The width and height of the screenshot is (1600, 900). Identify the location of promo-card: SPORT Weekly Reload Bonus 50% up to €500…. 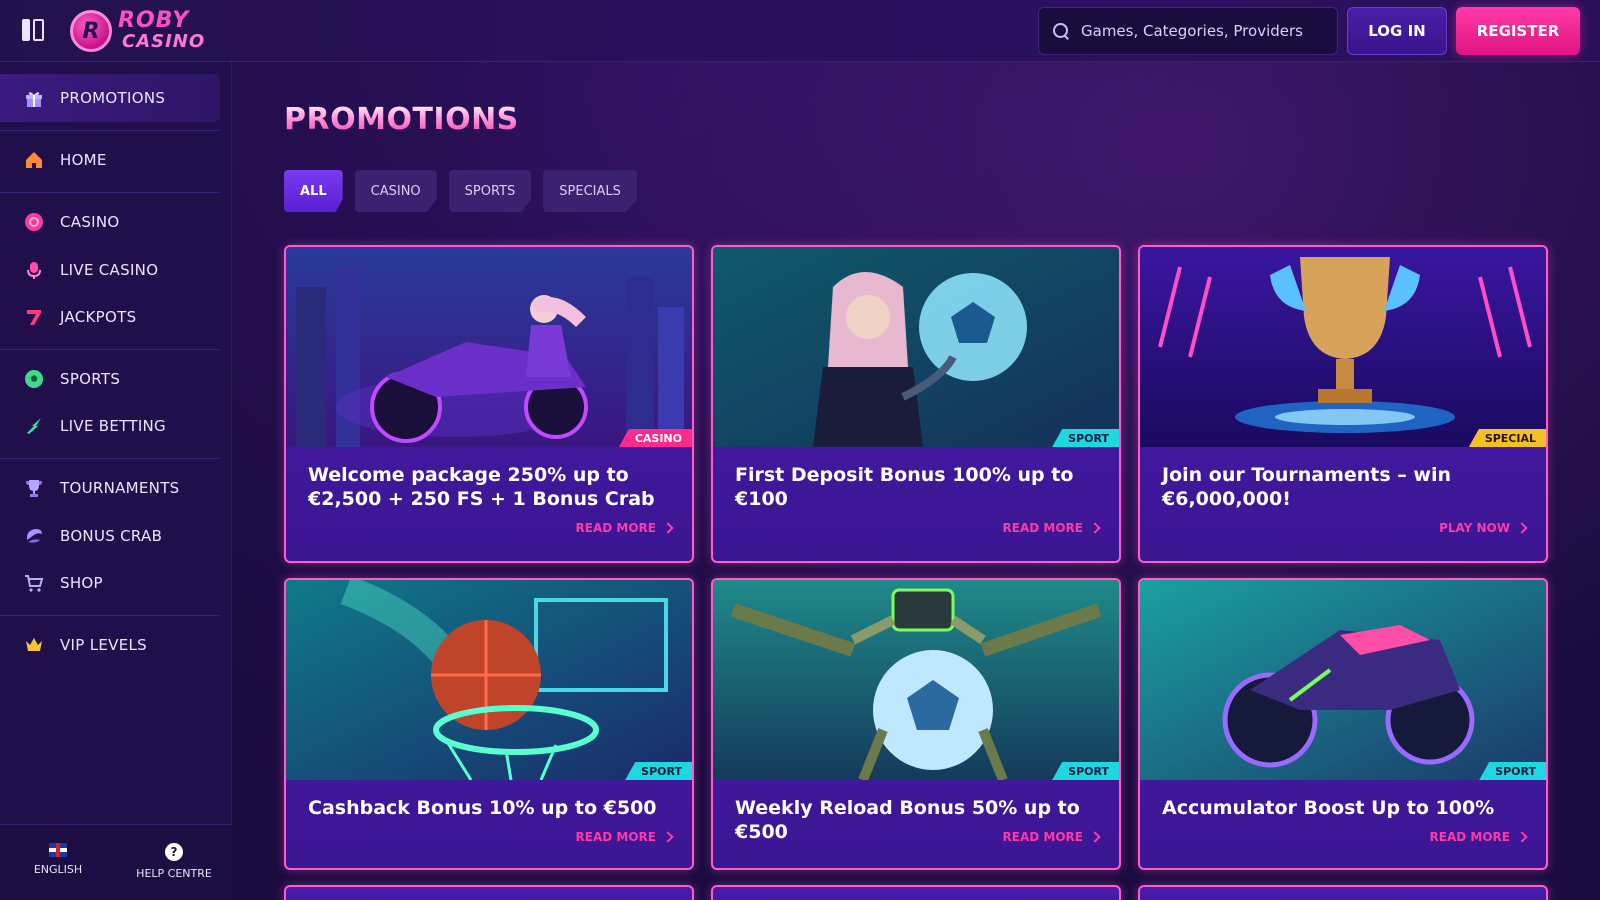
(916, 724).